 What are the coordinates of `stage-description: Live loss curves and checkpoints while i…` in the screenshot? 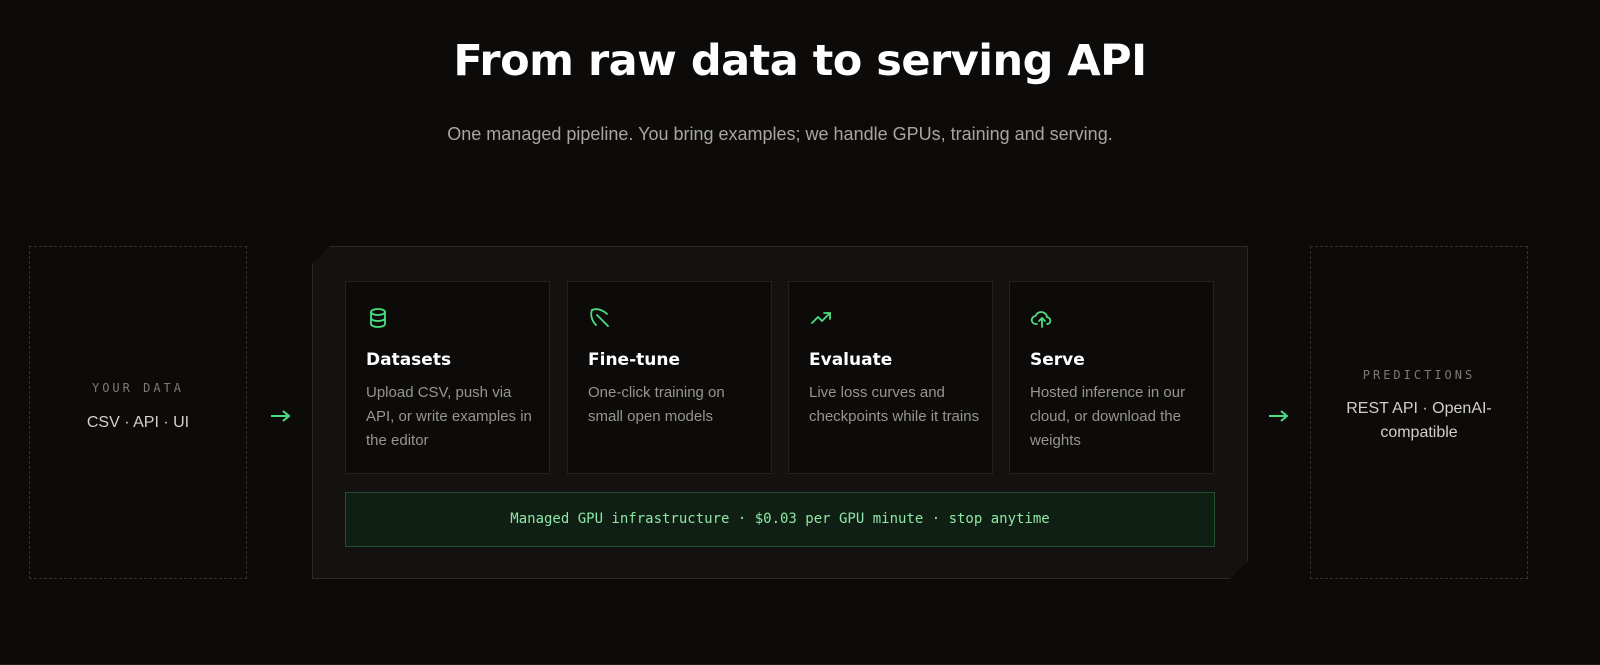 It's located at (894, 404).